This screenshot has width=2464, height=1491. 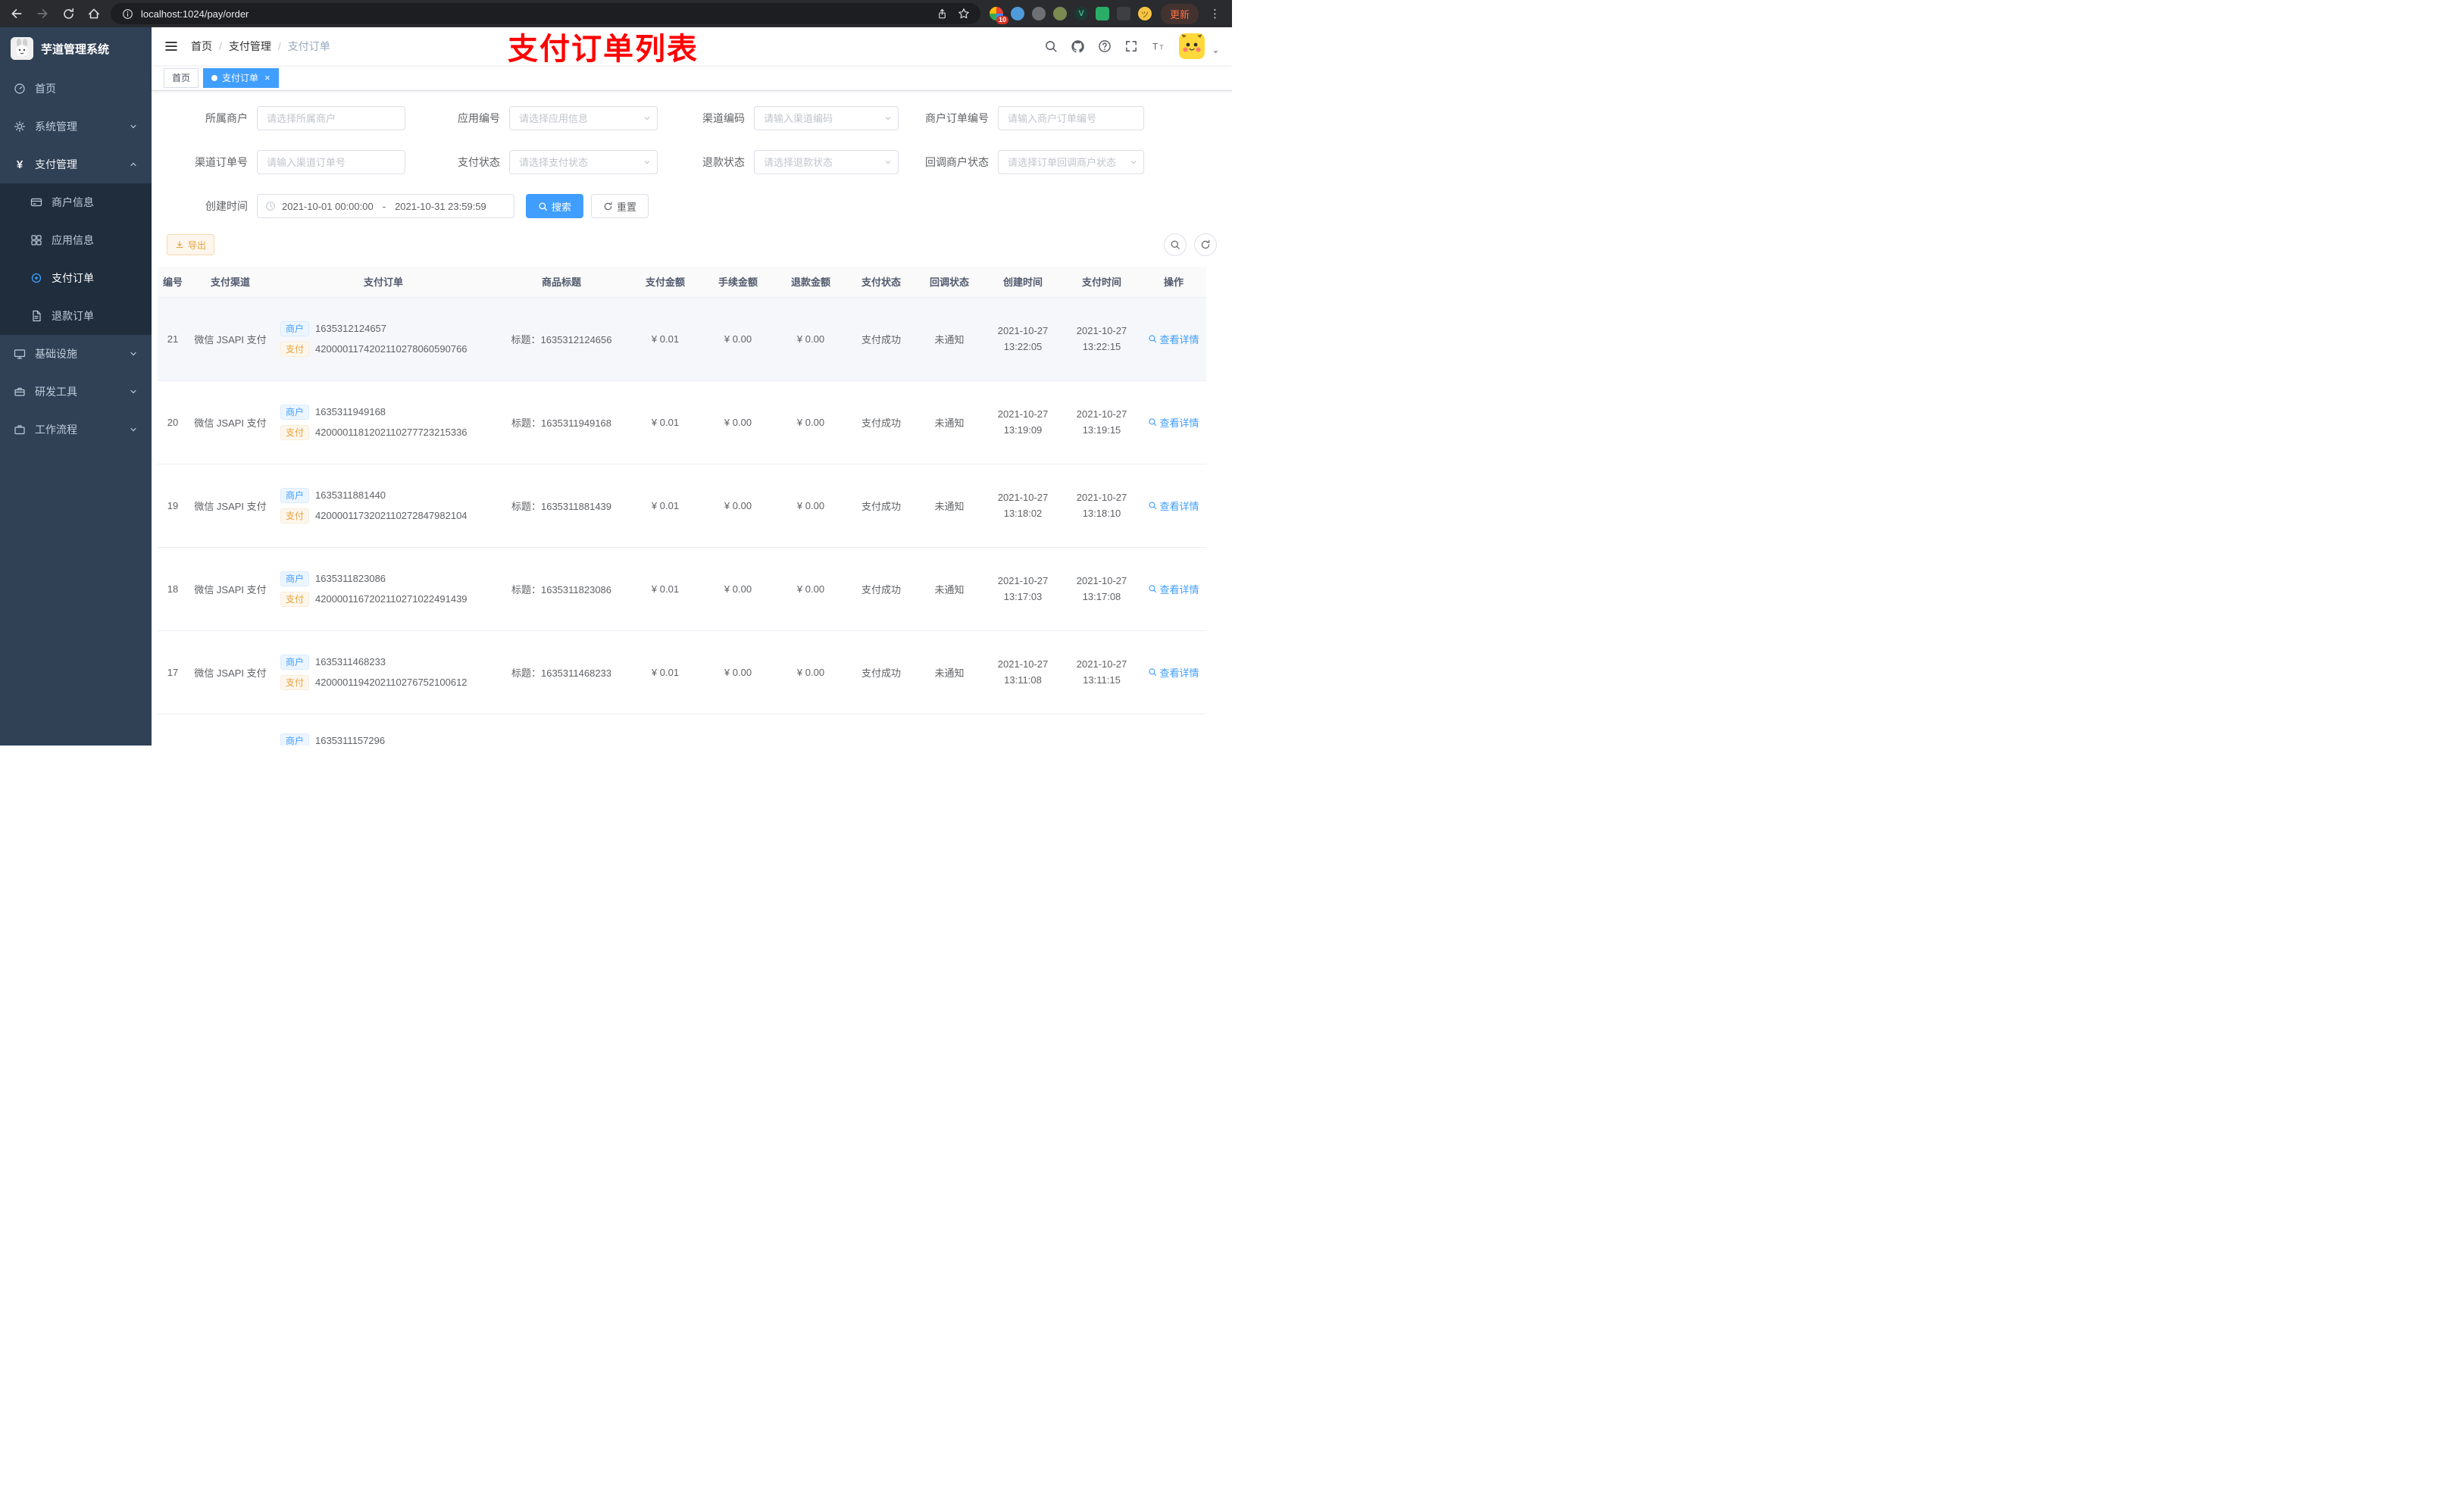 What do you see at coordinates (1205, 244) in the screenshot?
I see `refresh-button` at bounding box center [1205, 244].